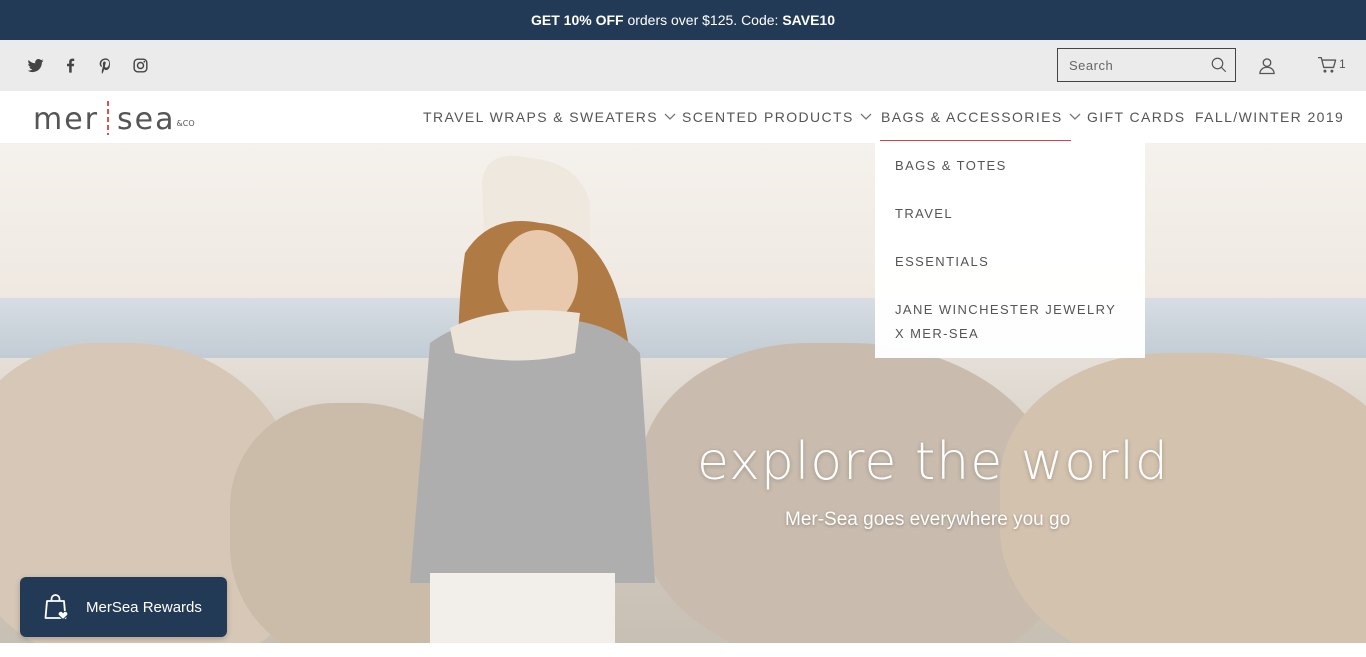 The image size is (1366, 657). Describe the element at coordinates (683, 65) in the screenshot. I see `utility-bar: 1` at that location.